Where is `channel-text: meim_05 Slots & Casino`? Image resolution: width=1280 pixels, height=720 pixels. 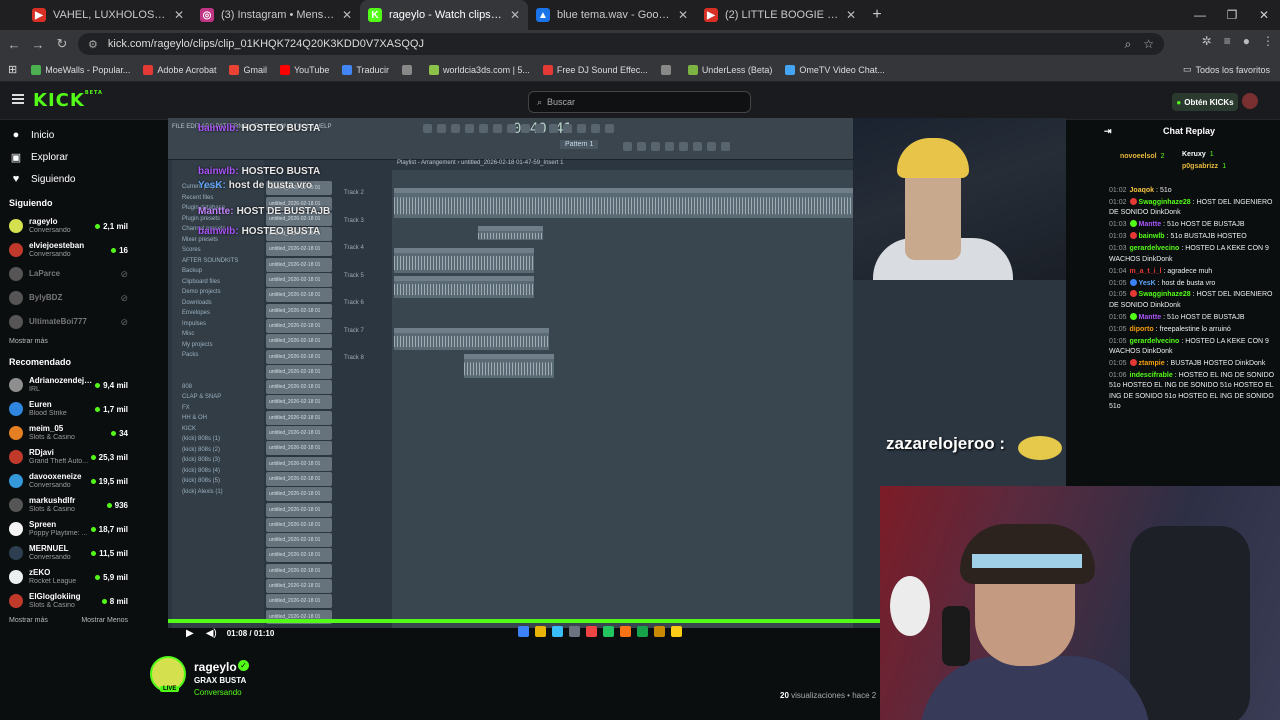 channel-text: meim_05 Slots & Casino is located at coordinates (70, 433).